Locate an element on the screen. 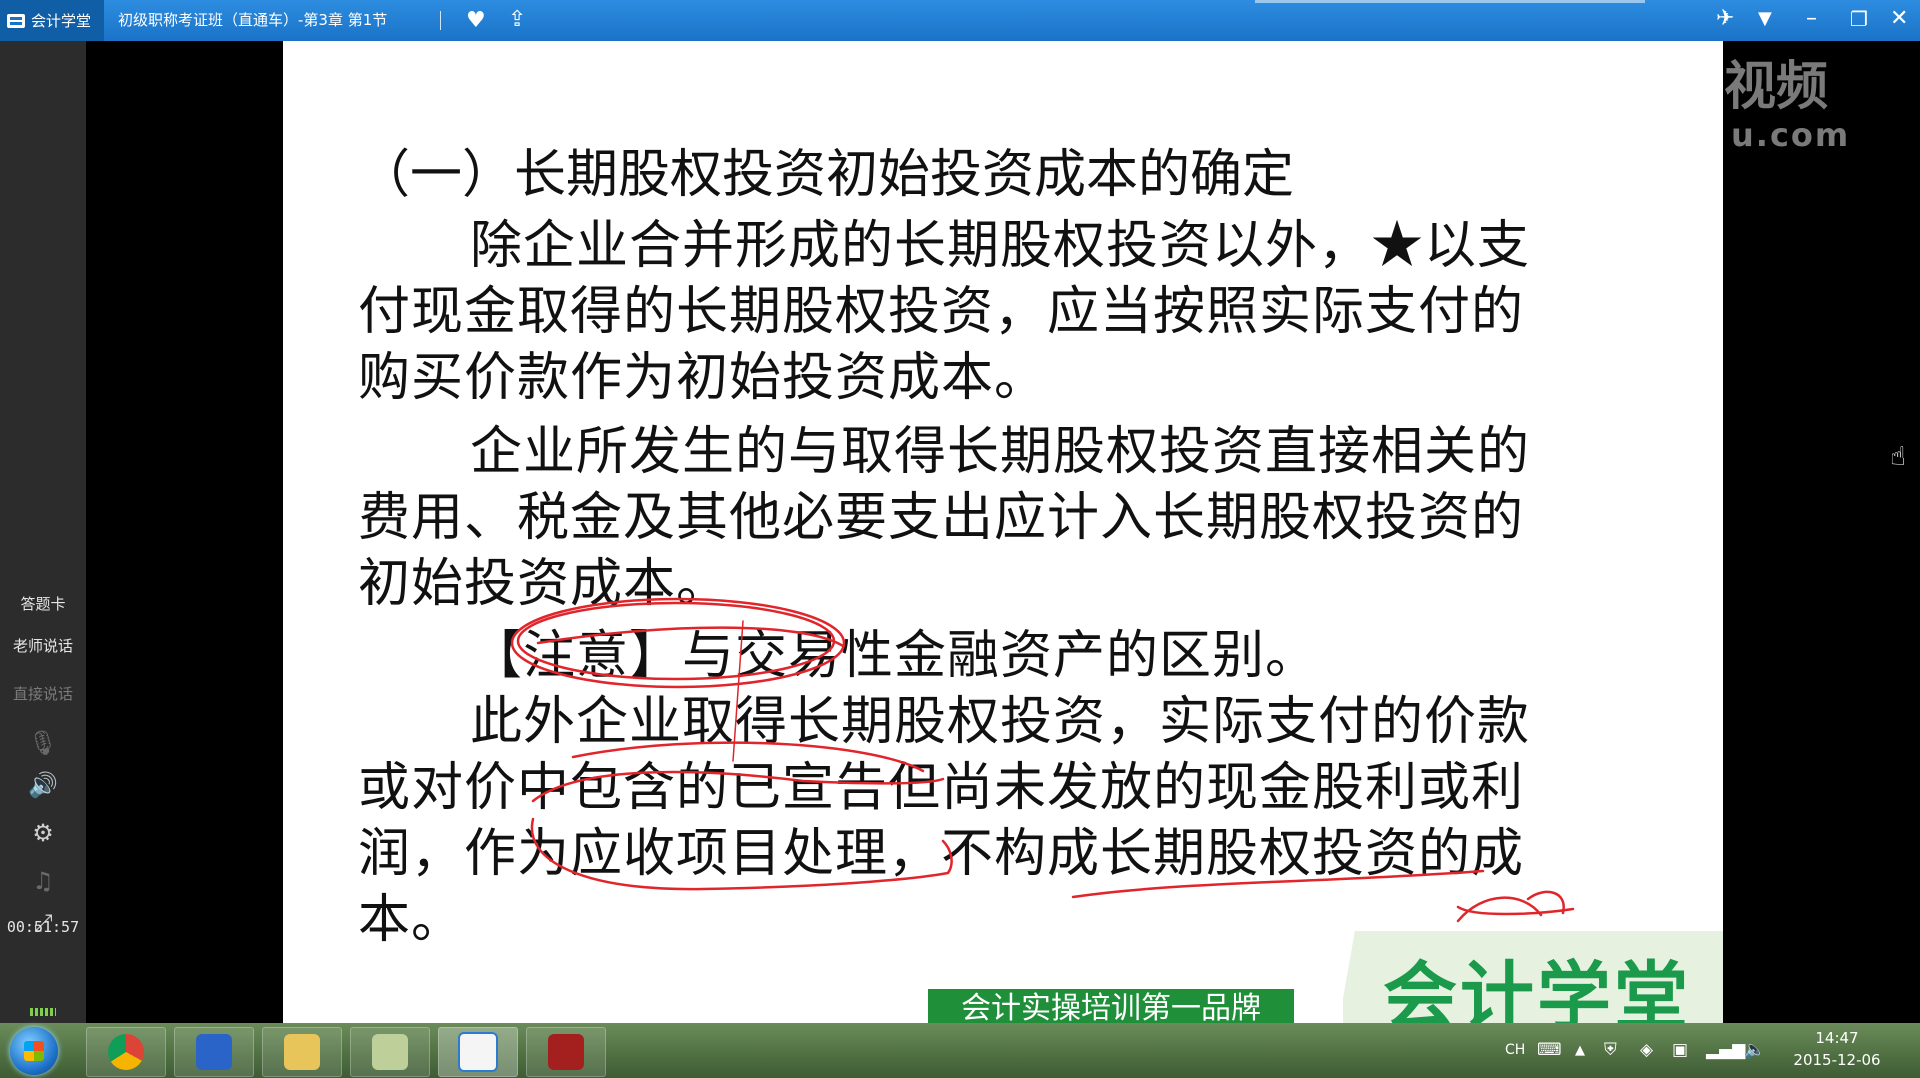  update-icon: ◈ is located at coordinates (1646, 1050).